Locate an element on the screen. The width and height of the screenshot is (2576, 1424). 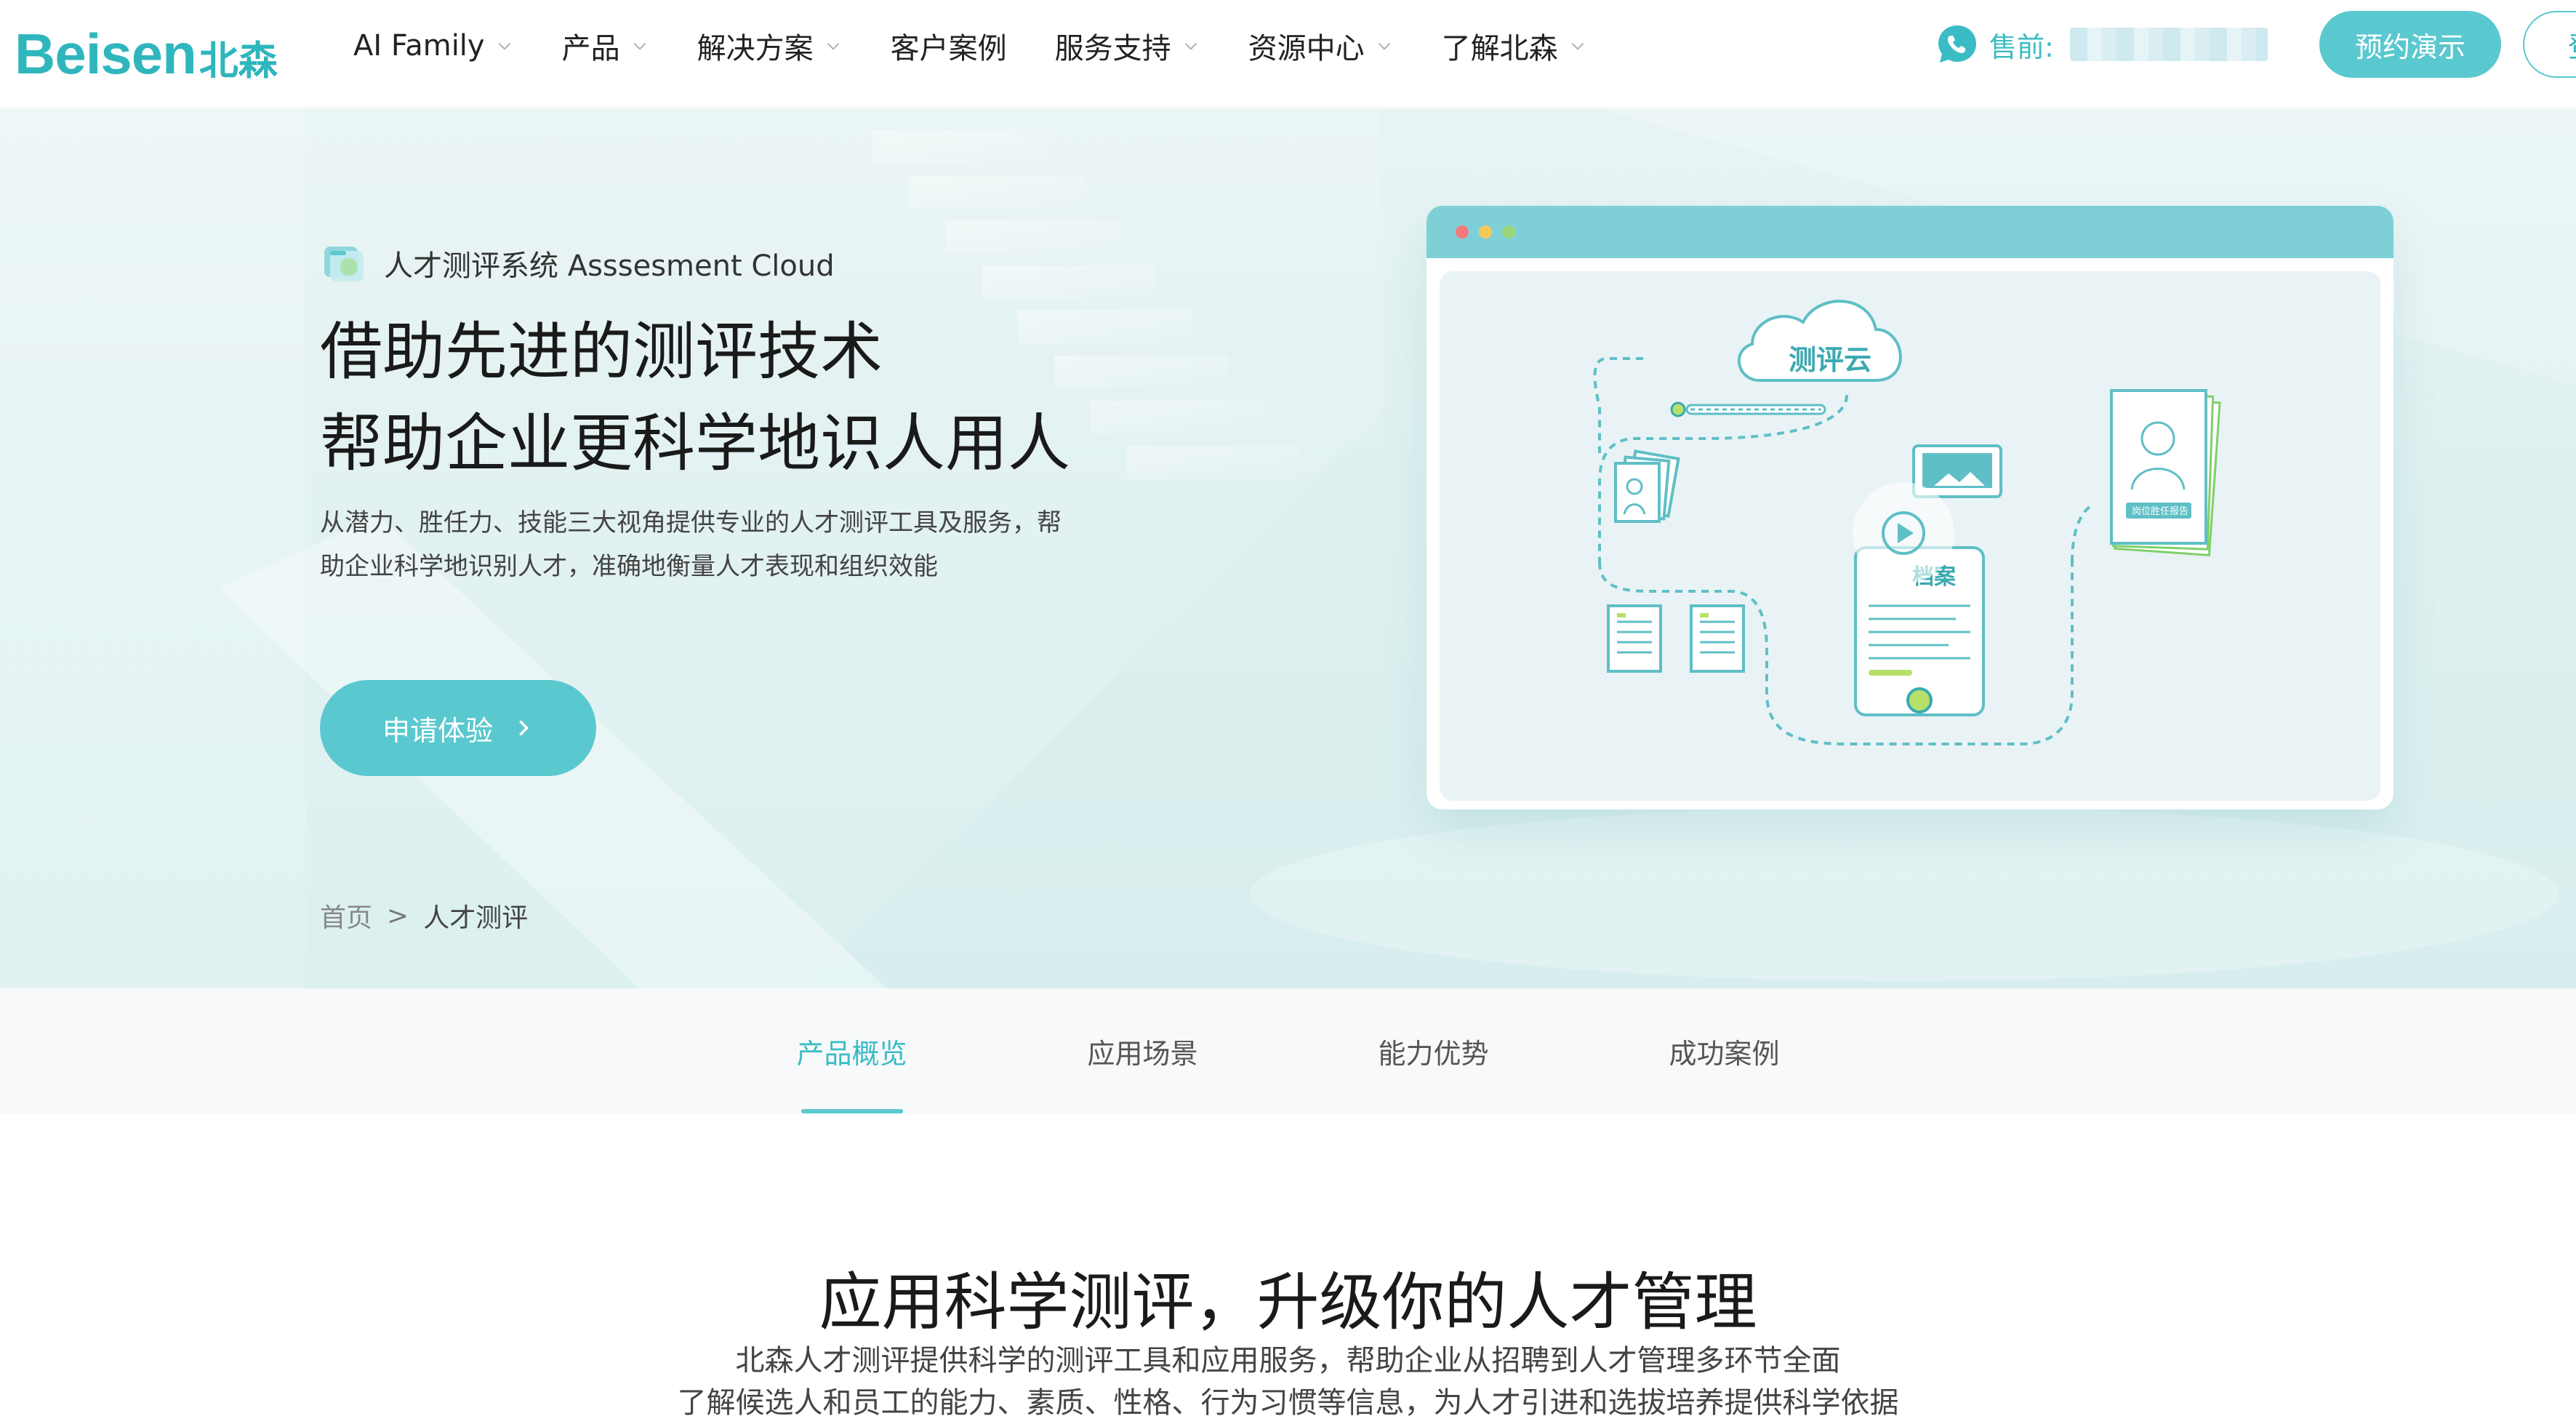
hero-desc-line: 从潜力、胜任力、技能三大视角提供专业的人才测评工具及服务，帮 is located at coordinates (691, 522).